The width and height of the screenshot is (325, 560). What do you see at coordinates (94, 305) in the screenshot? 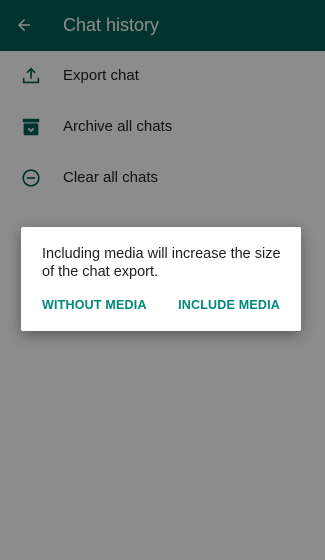
I see `without-media-button: WITHOUT MEDIA` at bounding box center [94, 305].